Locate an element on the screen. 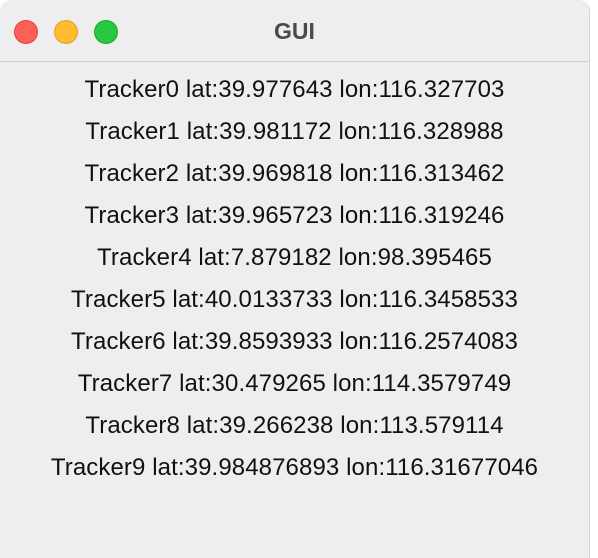  tracker-row-4: Tracker4 lat:7.879182 lon:98.395465 is located at coordinates (294, 257).